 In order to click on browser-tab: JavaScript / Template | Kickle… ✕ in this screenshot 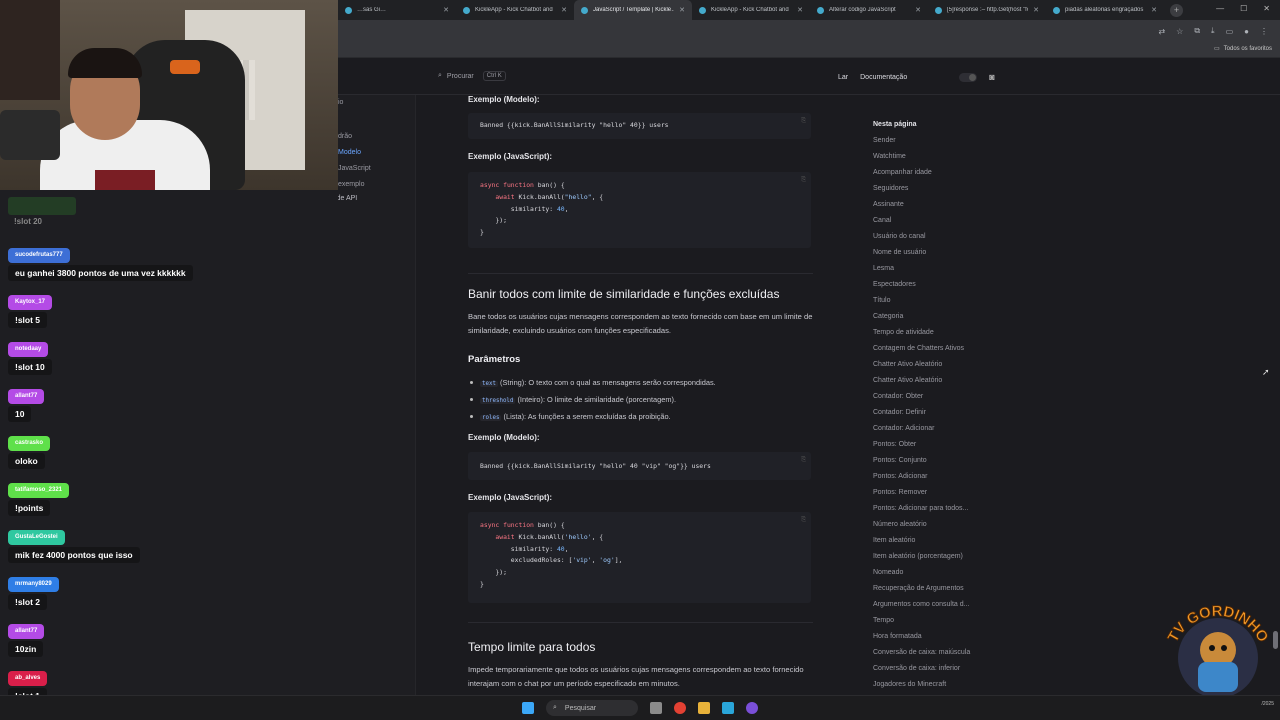, I will do `click(633, 10)`.